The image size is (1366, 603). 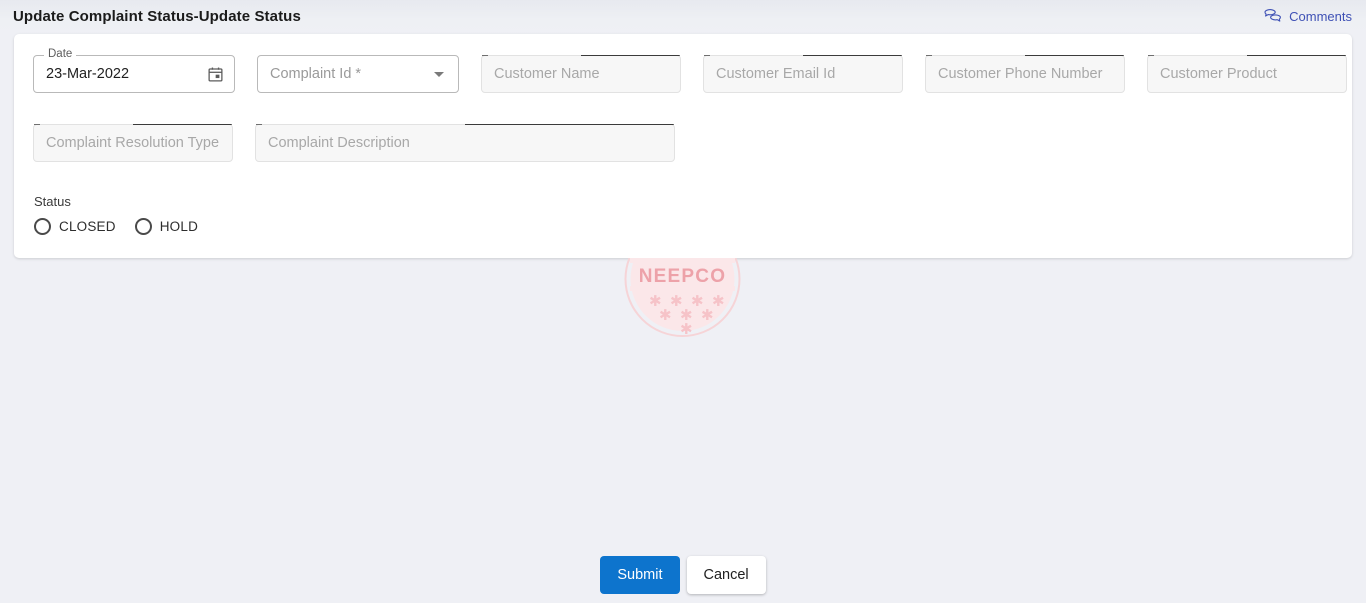 I want to click on date-field-value: 23-Mar-2022, so click(x=88, y=74).